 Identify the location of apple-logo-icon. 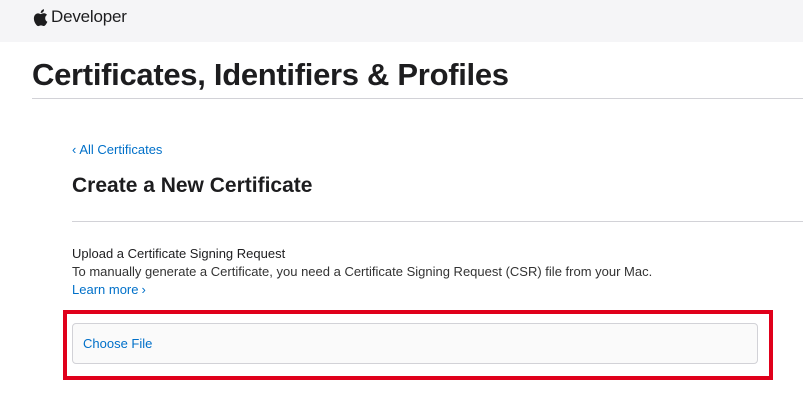
(40, 17).